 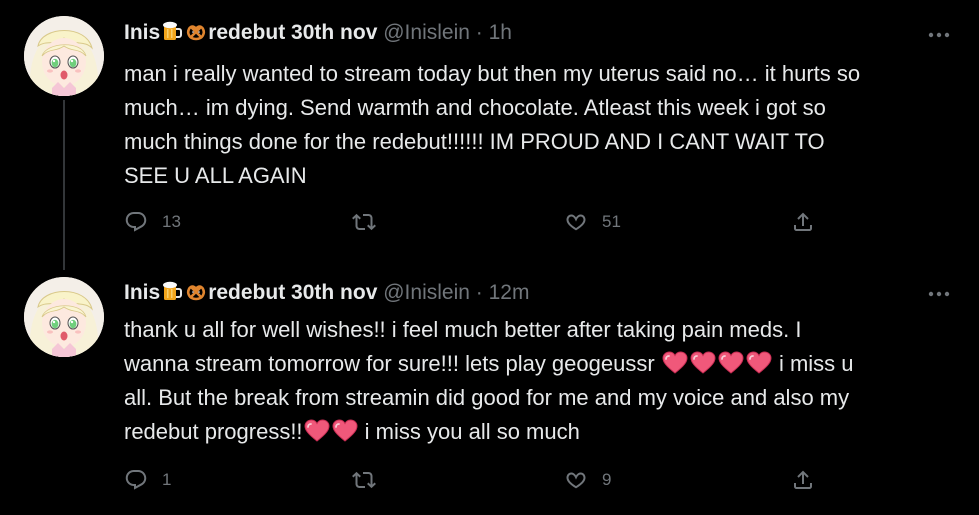 I want to click on reply-button: 1, so click(x=147, y=480).